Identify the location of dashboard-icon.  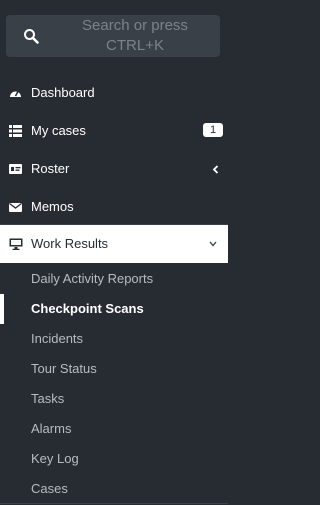
(15, 94).